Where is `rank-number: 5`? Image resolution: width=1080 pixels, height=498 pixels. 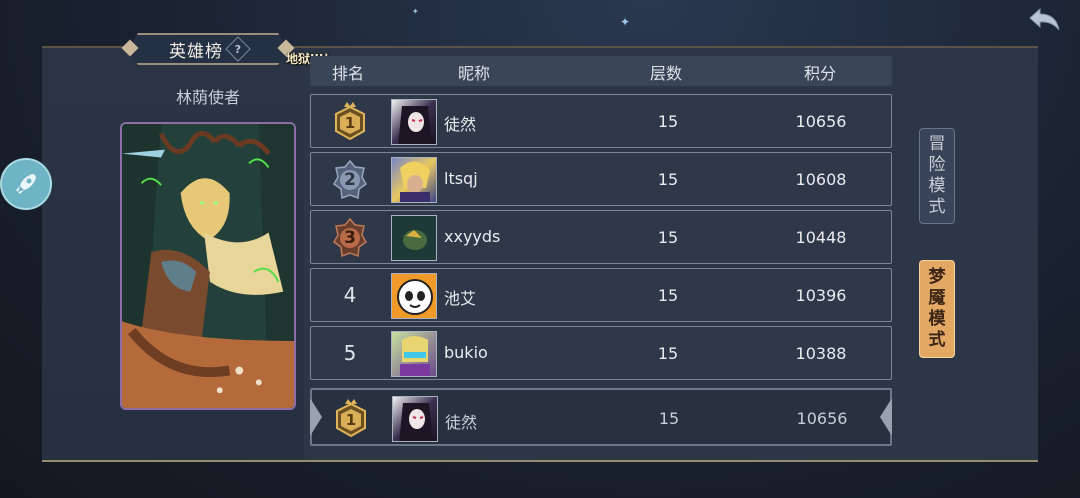
rank-number: 5 is located at coordinates (350, 353).